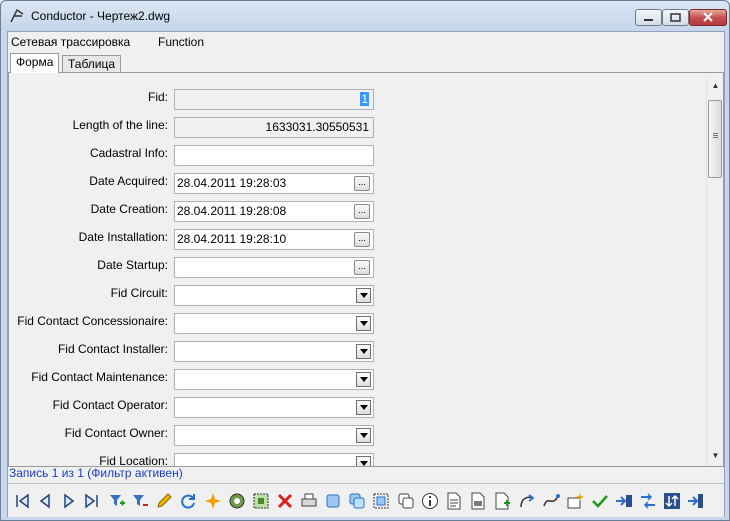 The image size is (730, 521). I want to click on tab-table: Таблица, so click(92, 63).